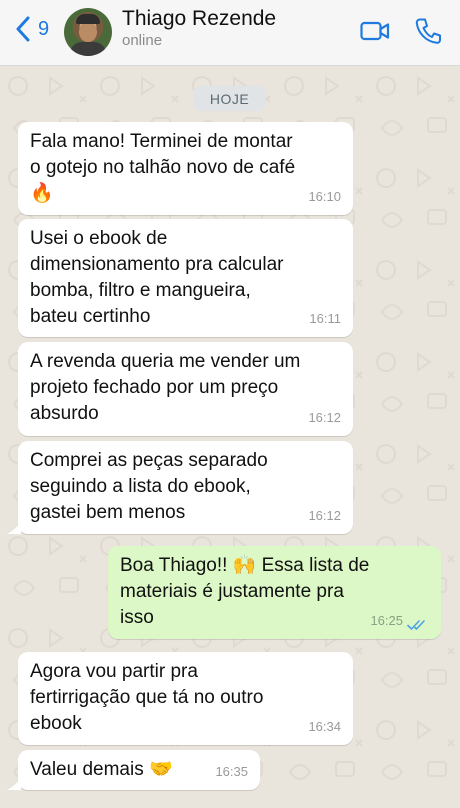 The width and height of the screenshot is (460, 808). What do you see at coordinates (88, 32) in the screenshot?
I see `avatar` at bounding box center [88, 32].